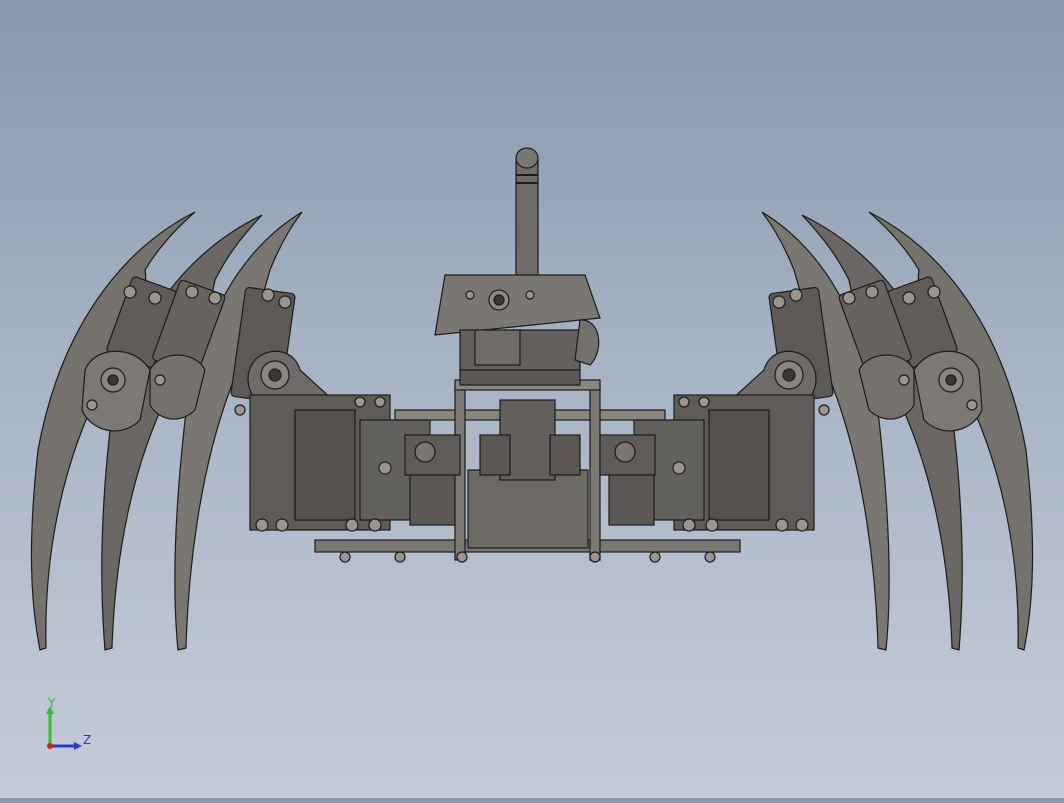  I want to click on z-axis-label: Z, so click(87, 740).